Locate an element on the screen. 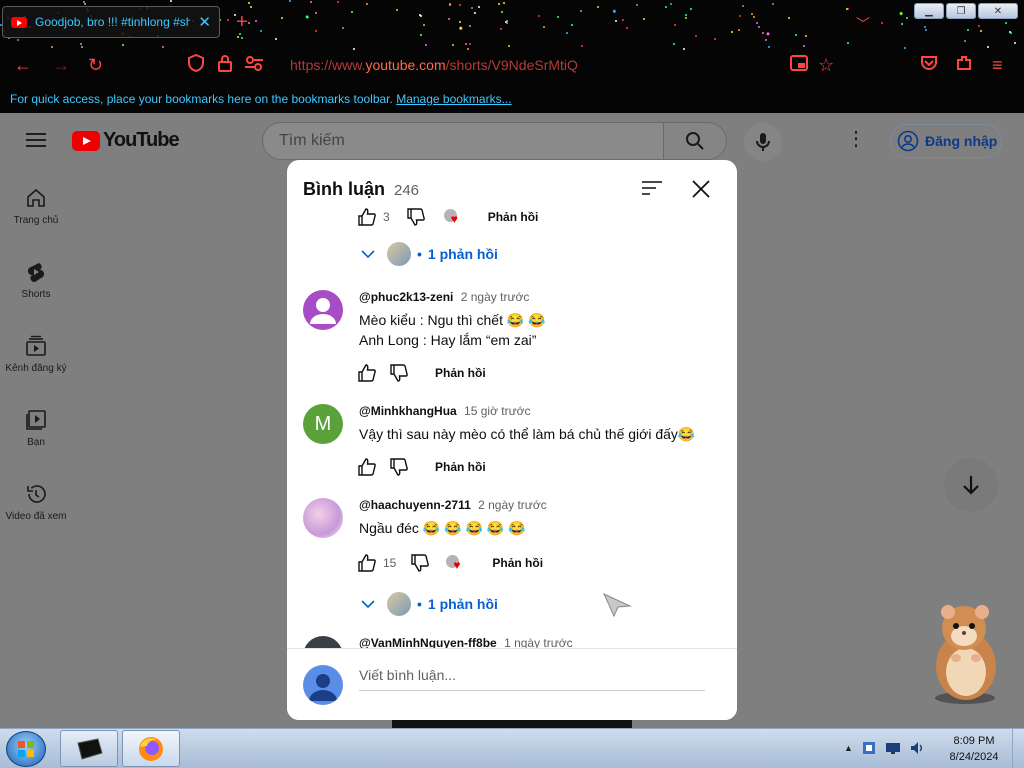 The width and height of the screenshot is (1024, 768). reload-icon: ↻ is located at coordinates (95, 65).